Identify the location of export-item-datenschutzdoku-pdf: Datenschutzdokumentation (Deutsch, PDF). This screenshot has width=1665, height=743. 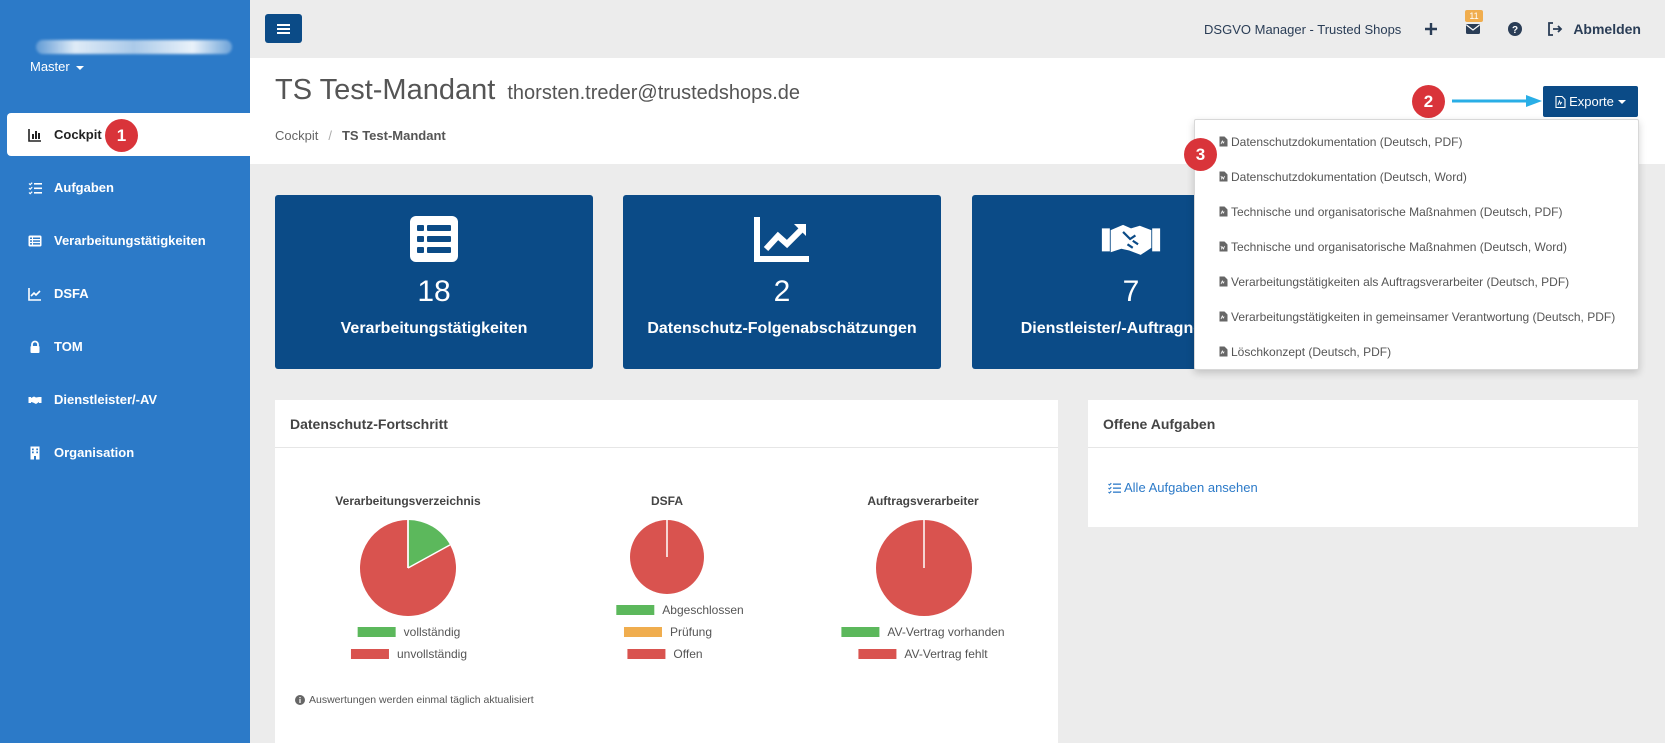
(1416, 141).